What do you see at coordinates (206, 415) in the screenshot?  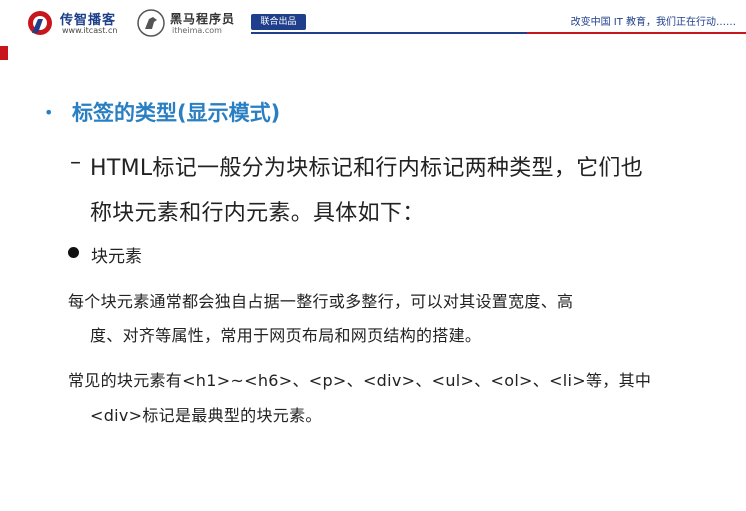 I see `paragraph-2-line-2: <div>标记是最典型的块元素。` at bounding box center [206, 415].